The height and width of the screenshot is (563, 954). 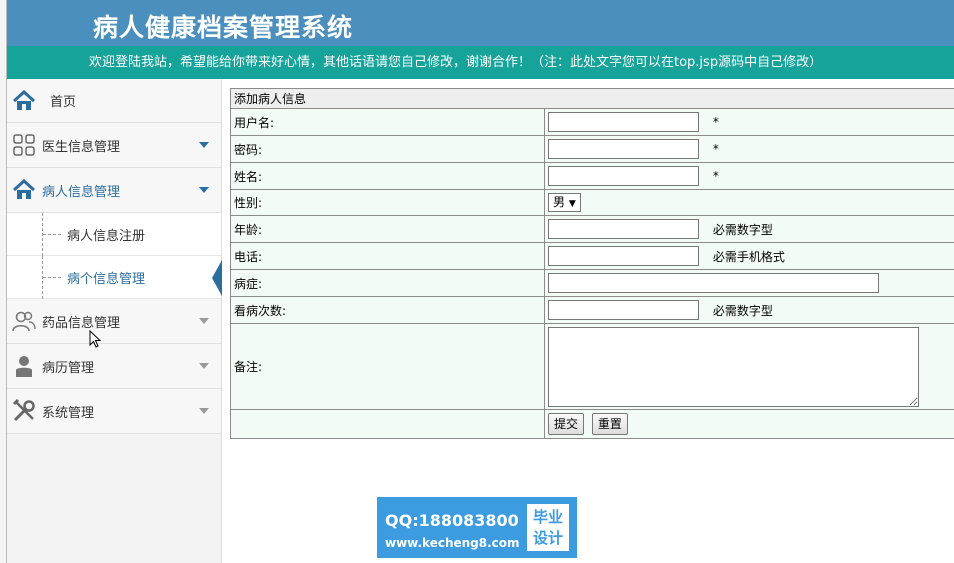 What do you see at coordinates (387, 122) in the screenshot?
I see `username-label: 用户名:` at bounding box center [387, 122].